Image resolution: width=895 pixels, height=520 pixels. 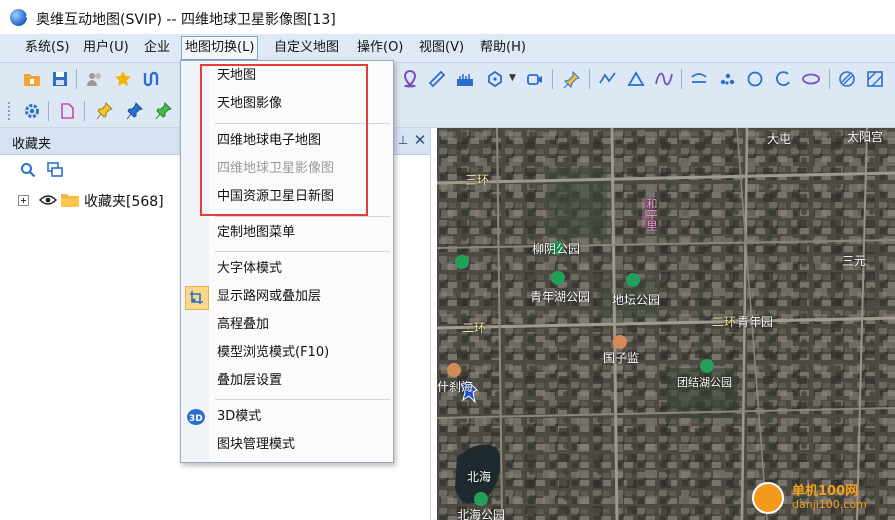 What do you see at coordinates (636, 300) in the screenshot?
I see `map-label: 地坛公园` at bounding box center [636, 300].